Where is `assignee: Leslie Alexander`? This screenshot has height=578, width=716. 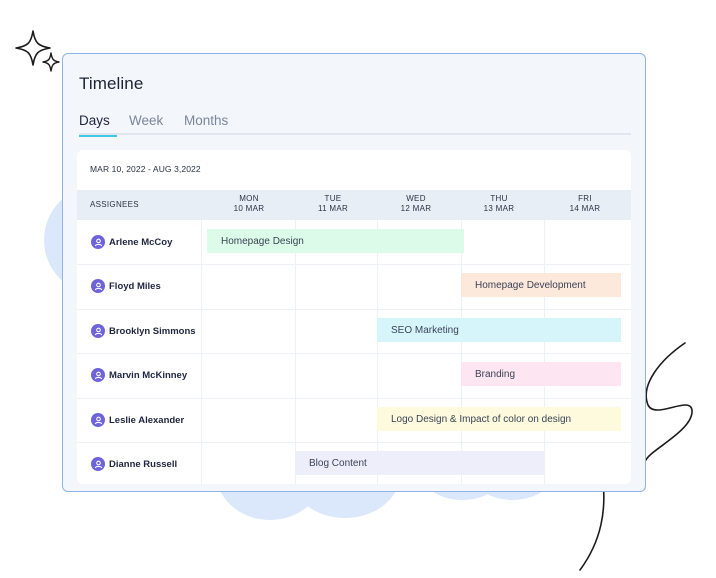 assignee: Leslie Alexander is located at coordinates (137, 420).